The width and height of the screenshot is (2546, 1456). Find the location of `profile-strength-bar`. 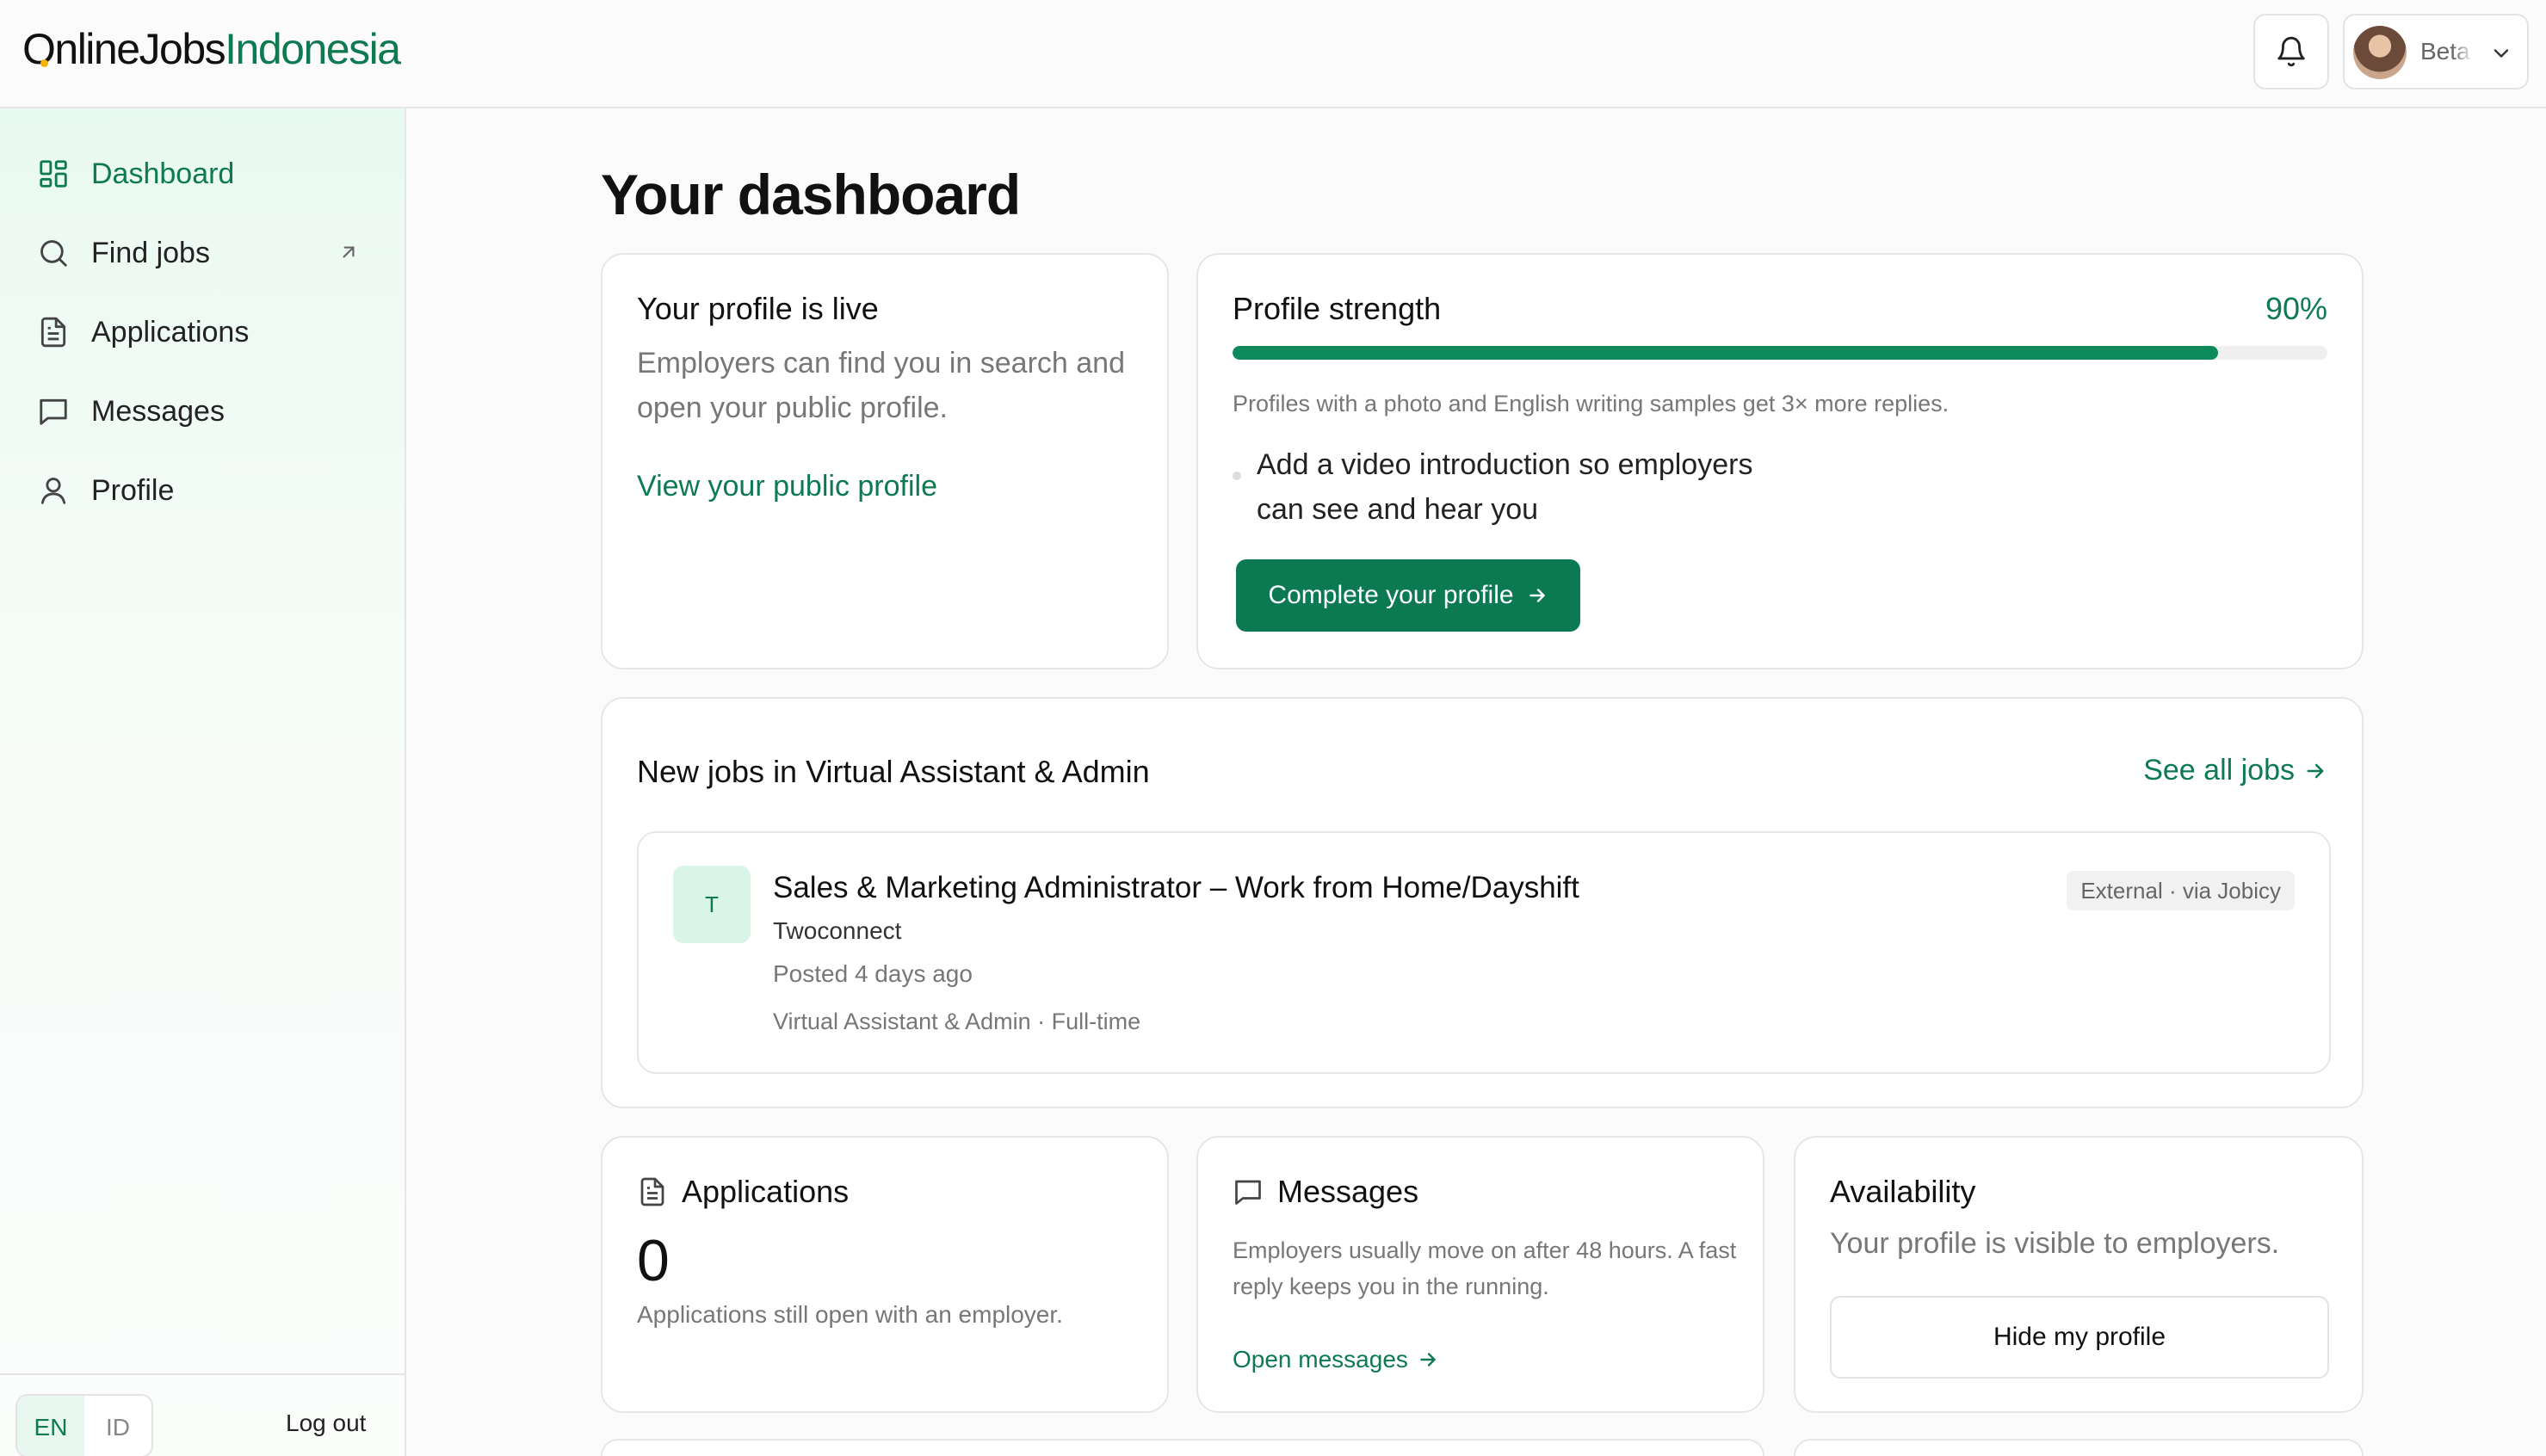

profile-strength-bar is located at coordinates (1780, 353).